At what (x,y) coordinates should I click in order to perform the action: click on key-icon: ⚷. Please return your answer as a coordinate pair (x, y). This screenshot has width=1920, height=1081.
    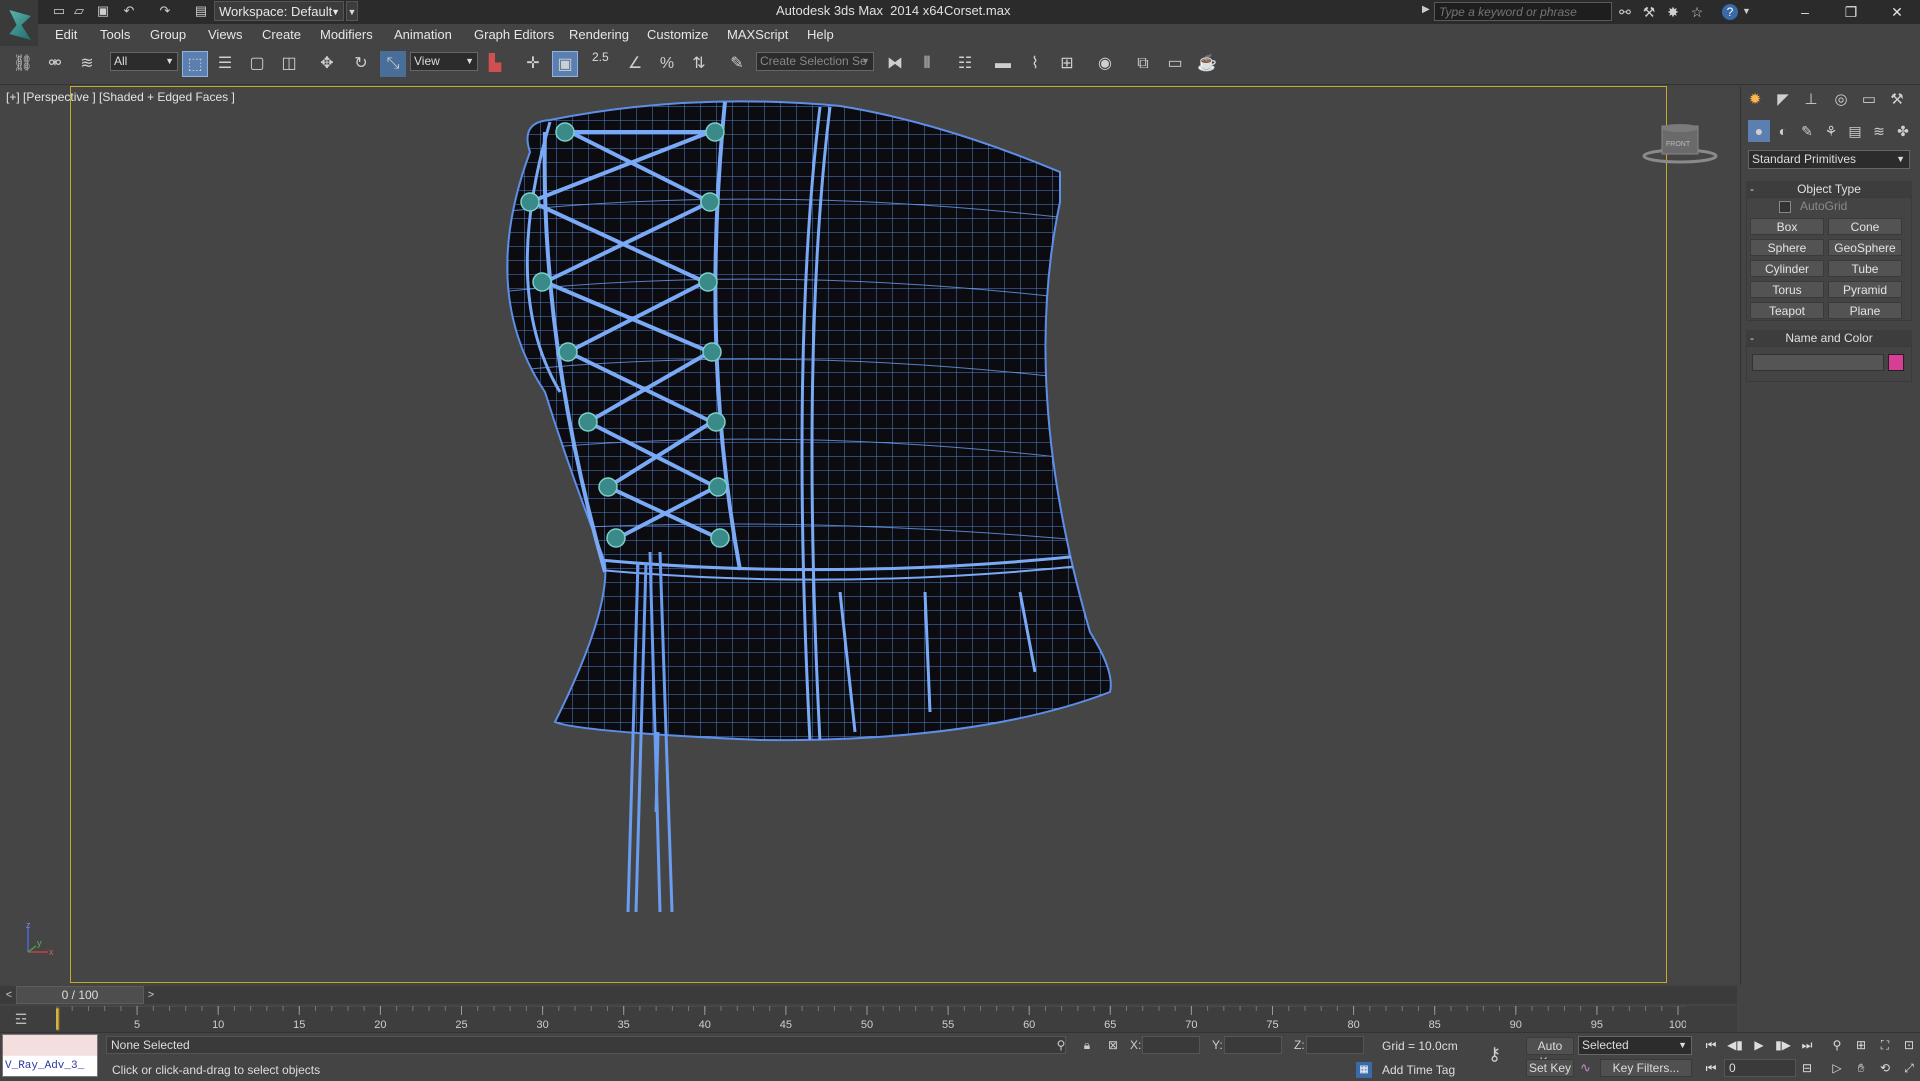
    Looking at the image, I should click on (1494, 1054).